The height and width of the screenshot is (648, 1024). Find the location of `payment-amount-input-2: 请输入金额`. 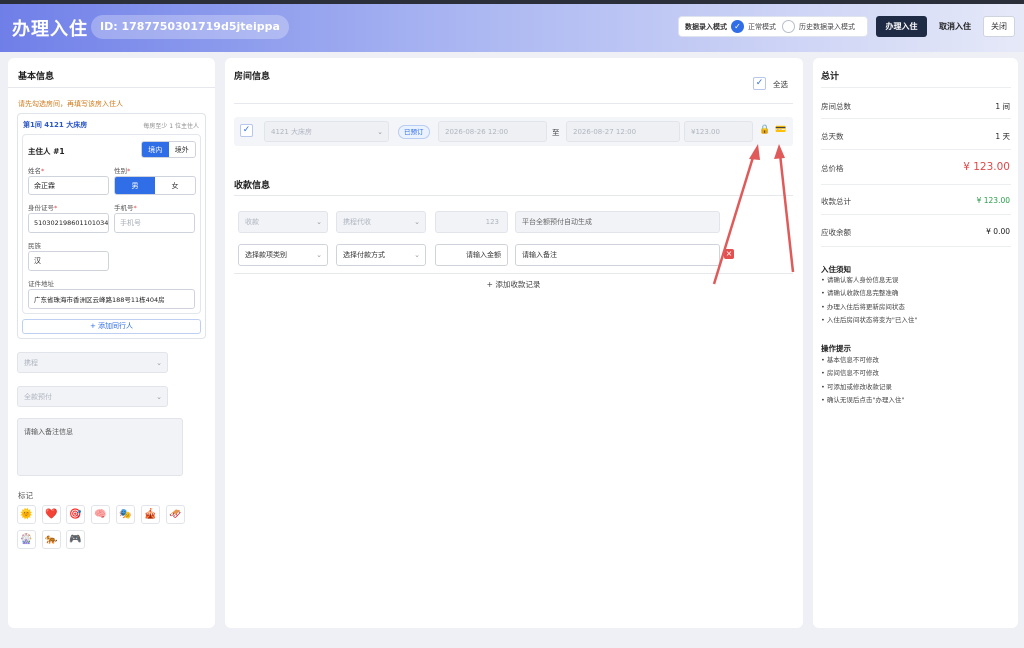

payment-amount-input-2: 请输入金额 is located at coordinates (471, 255).